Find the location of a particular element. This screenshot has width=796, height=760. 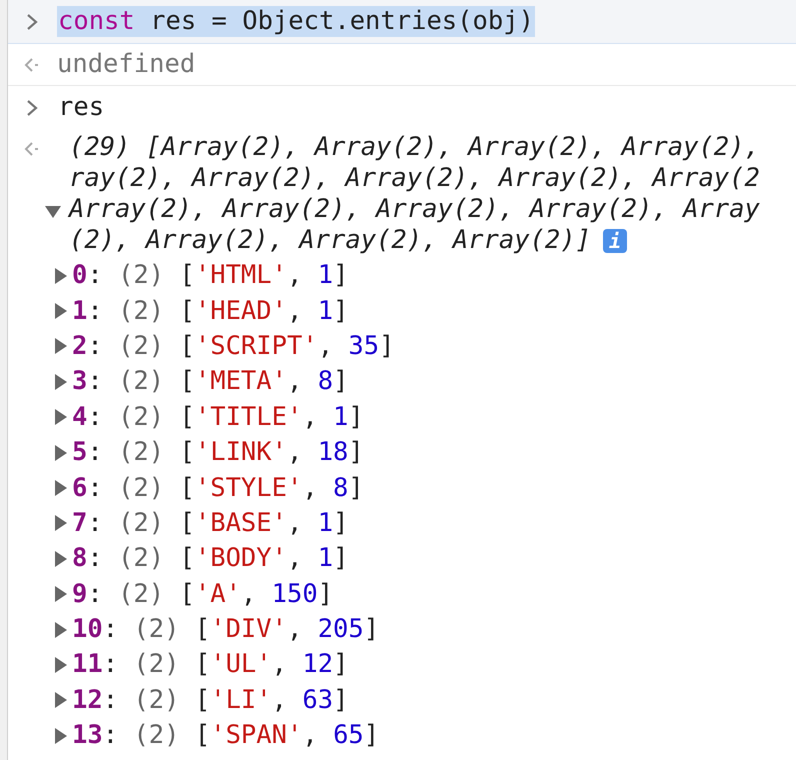

array-entry: 8: (2) ['BODY', 1] is located at coordinates (407, 559).